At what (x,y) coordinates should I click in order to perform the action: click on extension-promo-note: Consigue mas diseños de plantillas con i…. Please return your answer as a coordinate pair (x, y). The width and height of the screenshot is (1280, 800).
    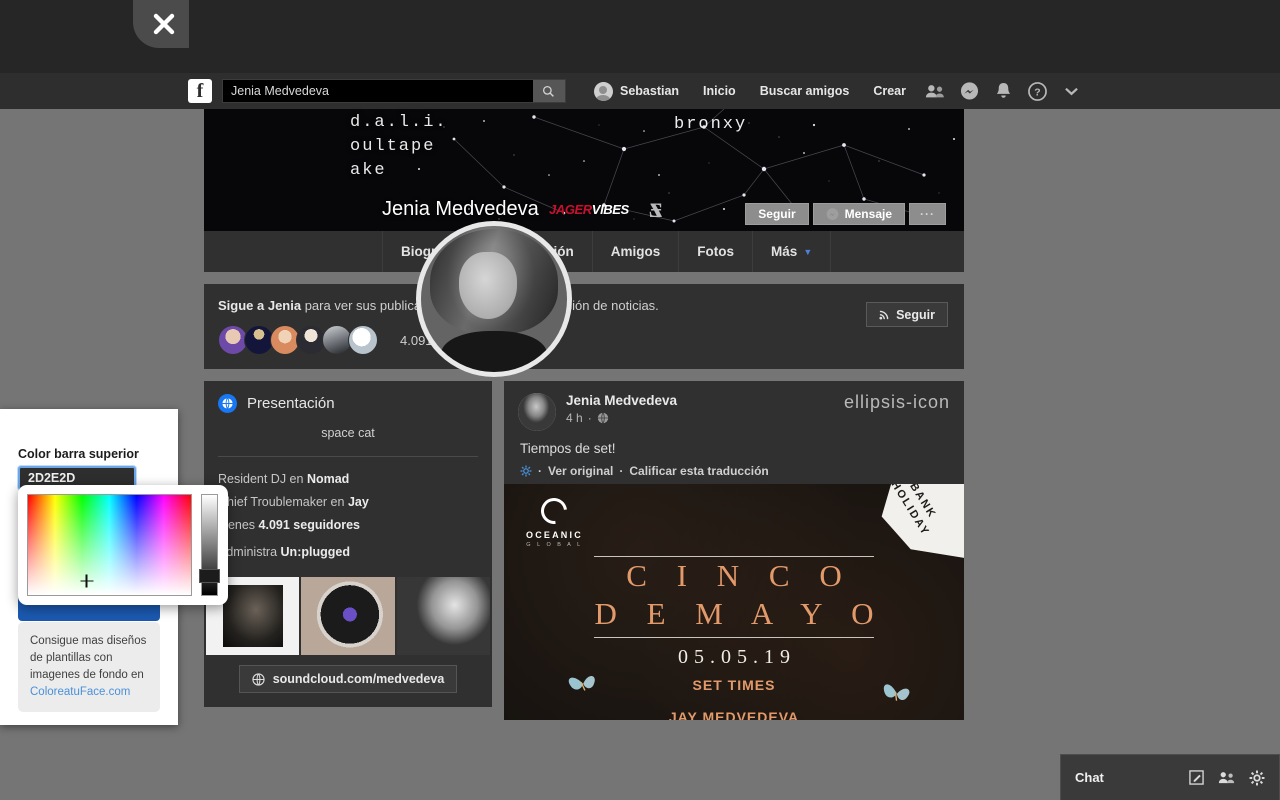
    Looking at the image, I should click on (89, 667).